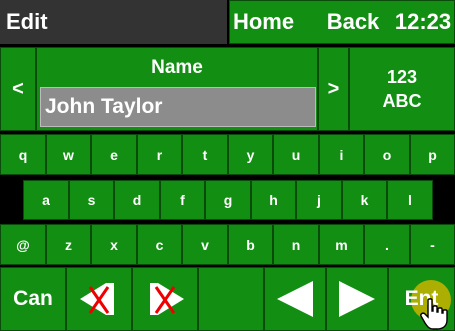  I want to click on key-label: h, so click(273, 200).